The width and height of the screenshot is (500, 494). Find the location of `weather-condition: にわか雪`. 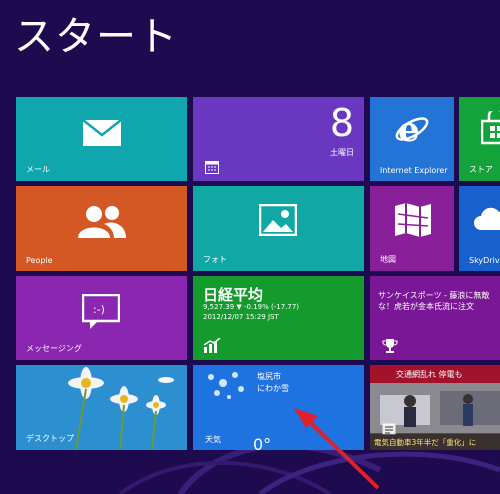

weather-condition: にわか雪 is located at coordinates (273, 388).